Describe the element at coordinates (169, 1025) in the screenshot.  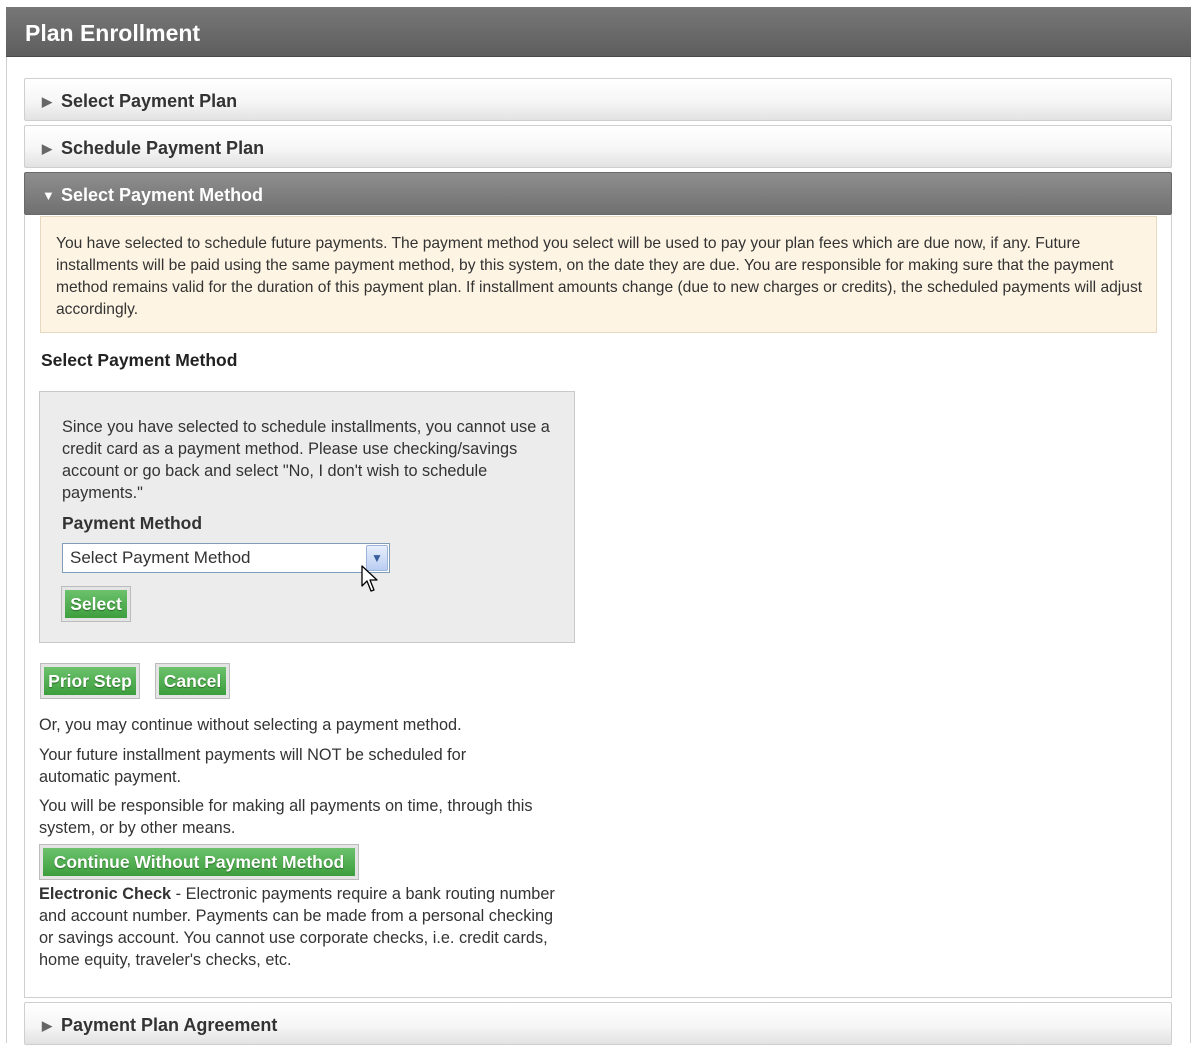
I see `accordion-label: Payment Plan Agreement` at that location.